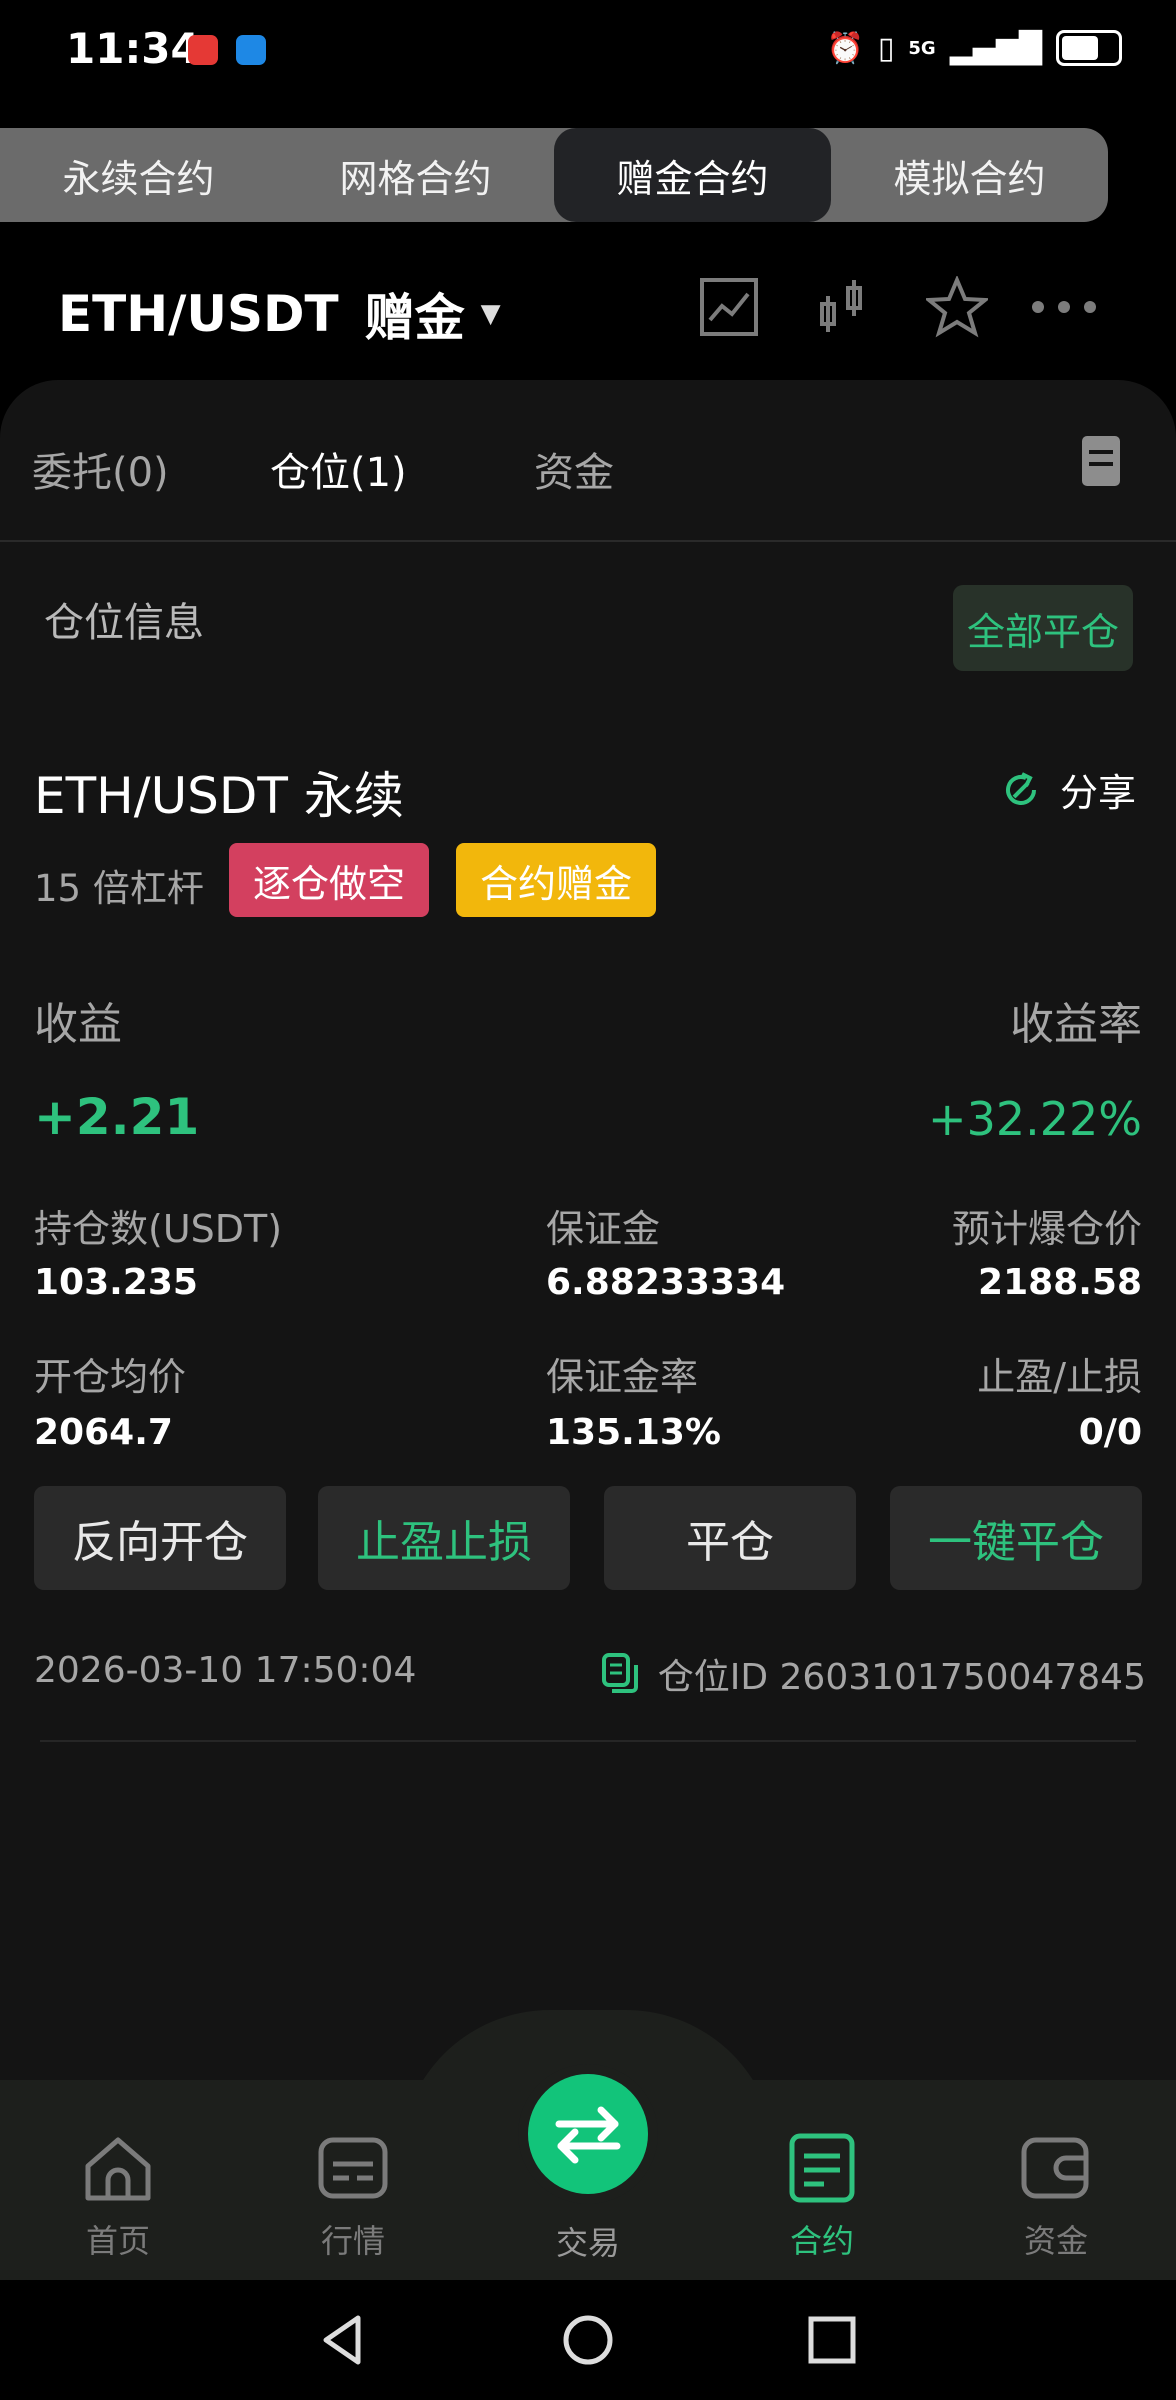  Describe the element at coordinates (251, 50) in the screenshot. I see `message-app-icon` at that location.